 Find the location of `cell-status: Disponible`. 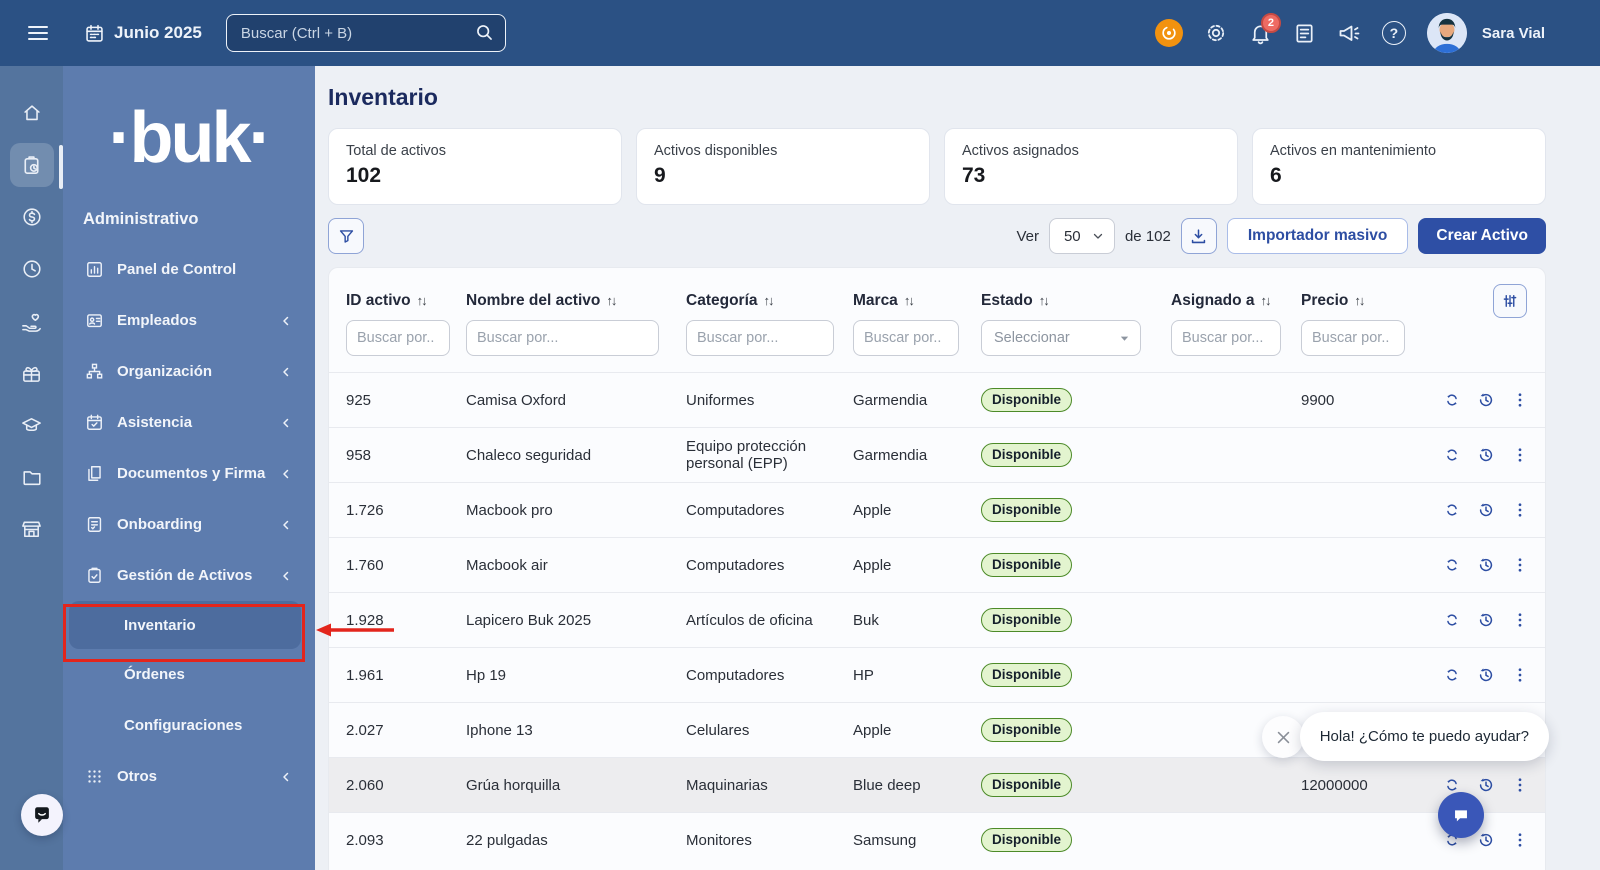

cell-status: Disponible is located at coordinates (1059, 675).